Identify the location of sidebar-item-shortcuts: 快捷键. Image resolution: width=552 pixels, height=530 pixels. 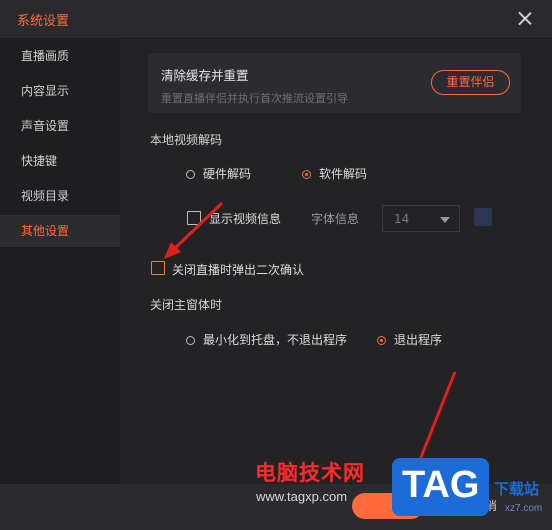
(60, 161).